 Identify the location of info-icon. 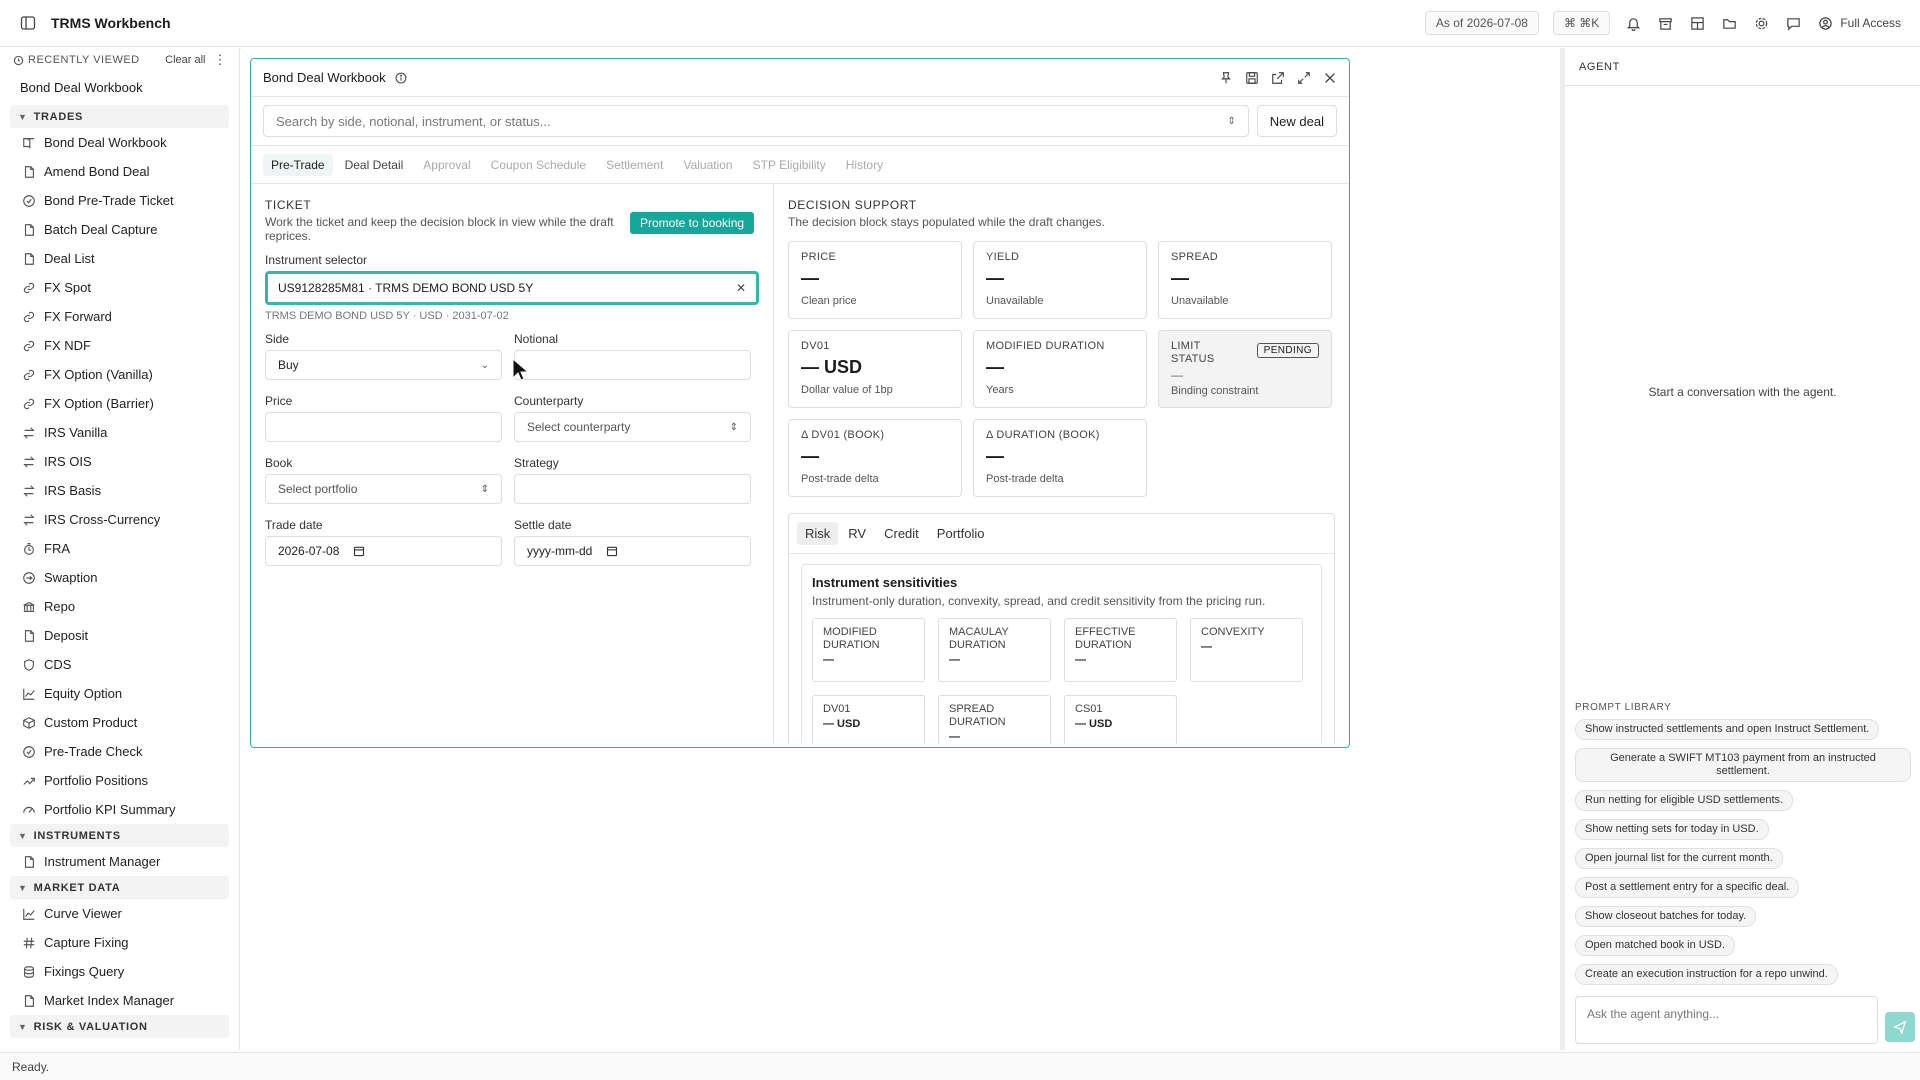
(401, 78).